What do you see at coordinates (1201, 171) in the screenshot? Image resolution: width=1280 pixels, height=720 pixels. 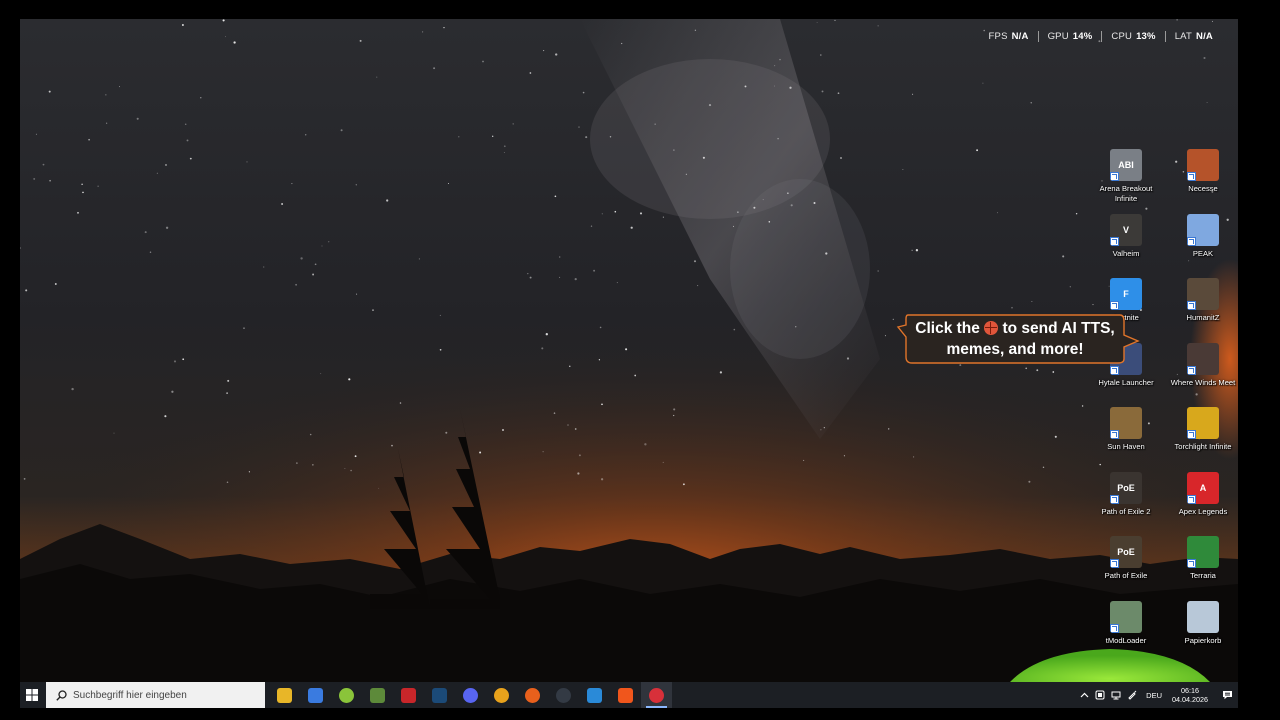 I see `desktop-icon-necesse: Necesse` at bounding box center [1201, 171].